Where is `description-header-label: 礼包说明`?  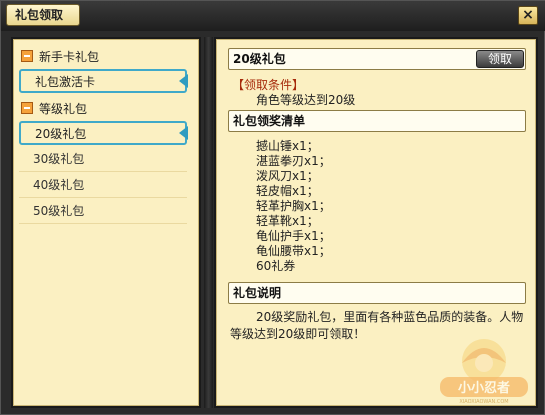 description-header-label: 礼包说明 is located at coordinates (257, 293).